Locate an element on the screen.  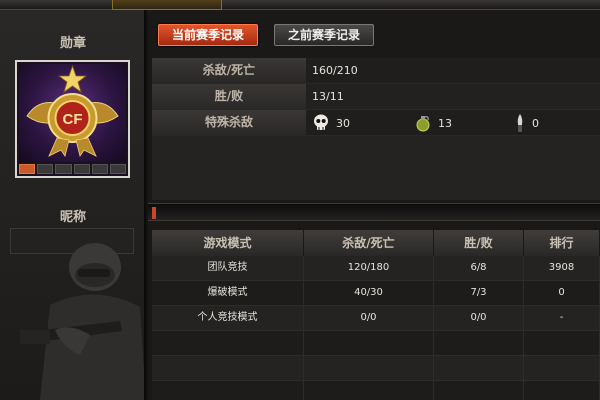
skull-icon is located at coordinates (321, 122).